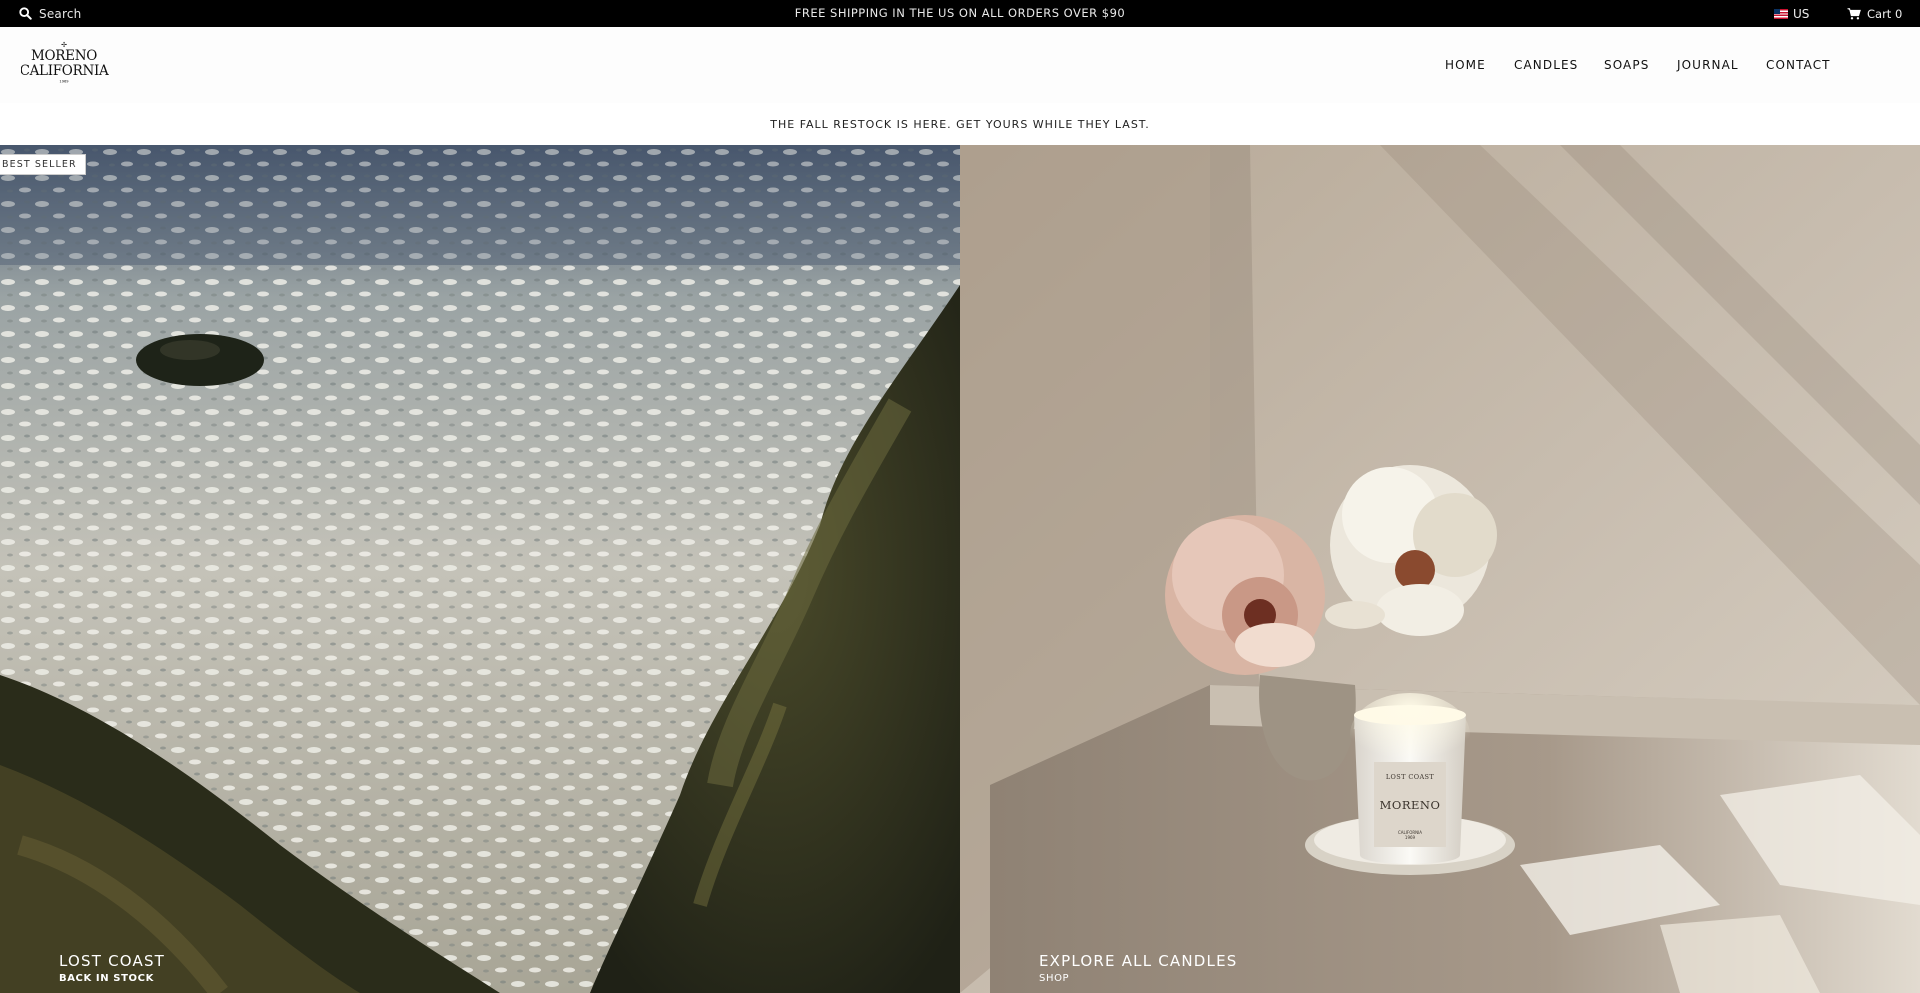 This screenshot has height=993, width=1920. Describe the element at coordinates (1626, 65) in the screenshot. I see `nav-soaps: SOAPS` at that location.